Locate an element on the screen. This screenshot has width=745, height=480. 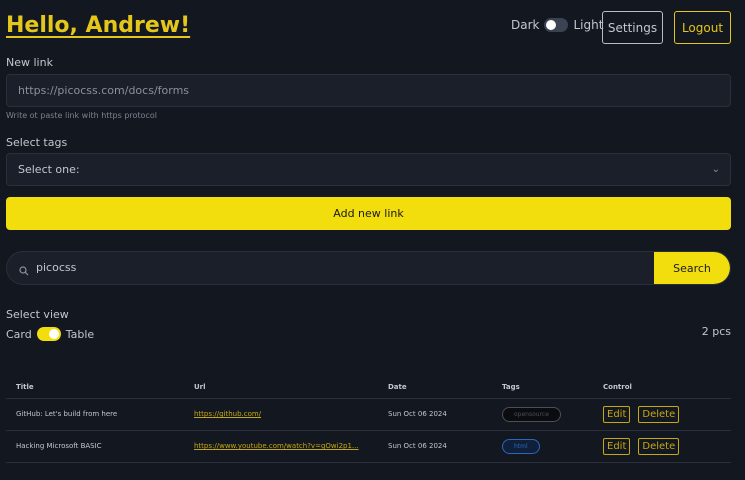
column-header-url: Url is located at coordinates (281, 388).